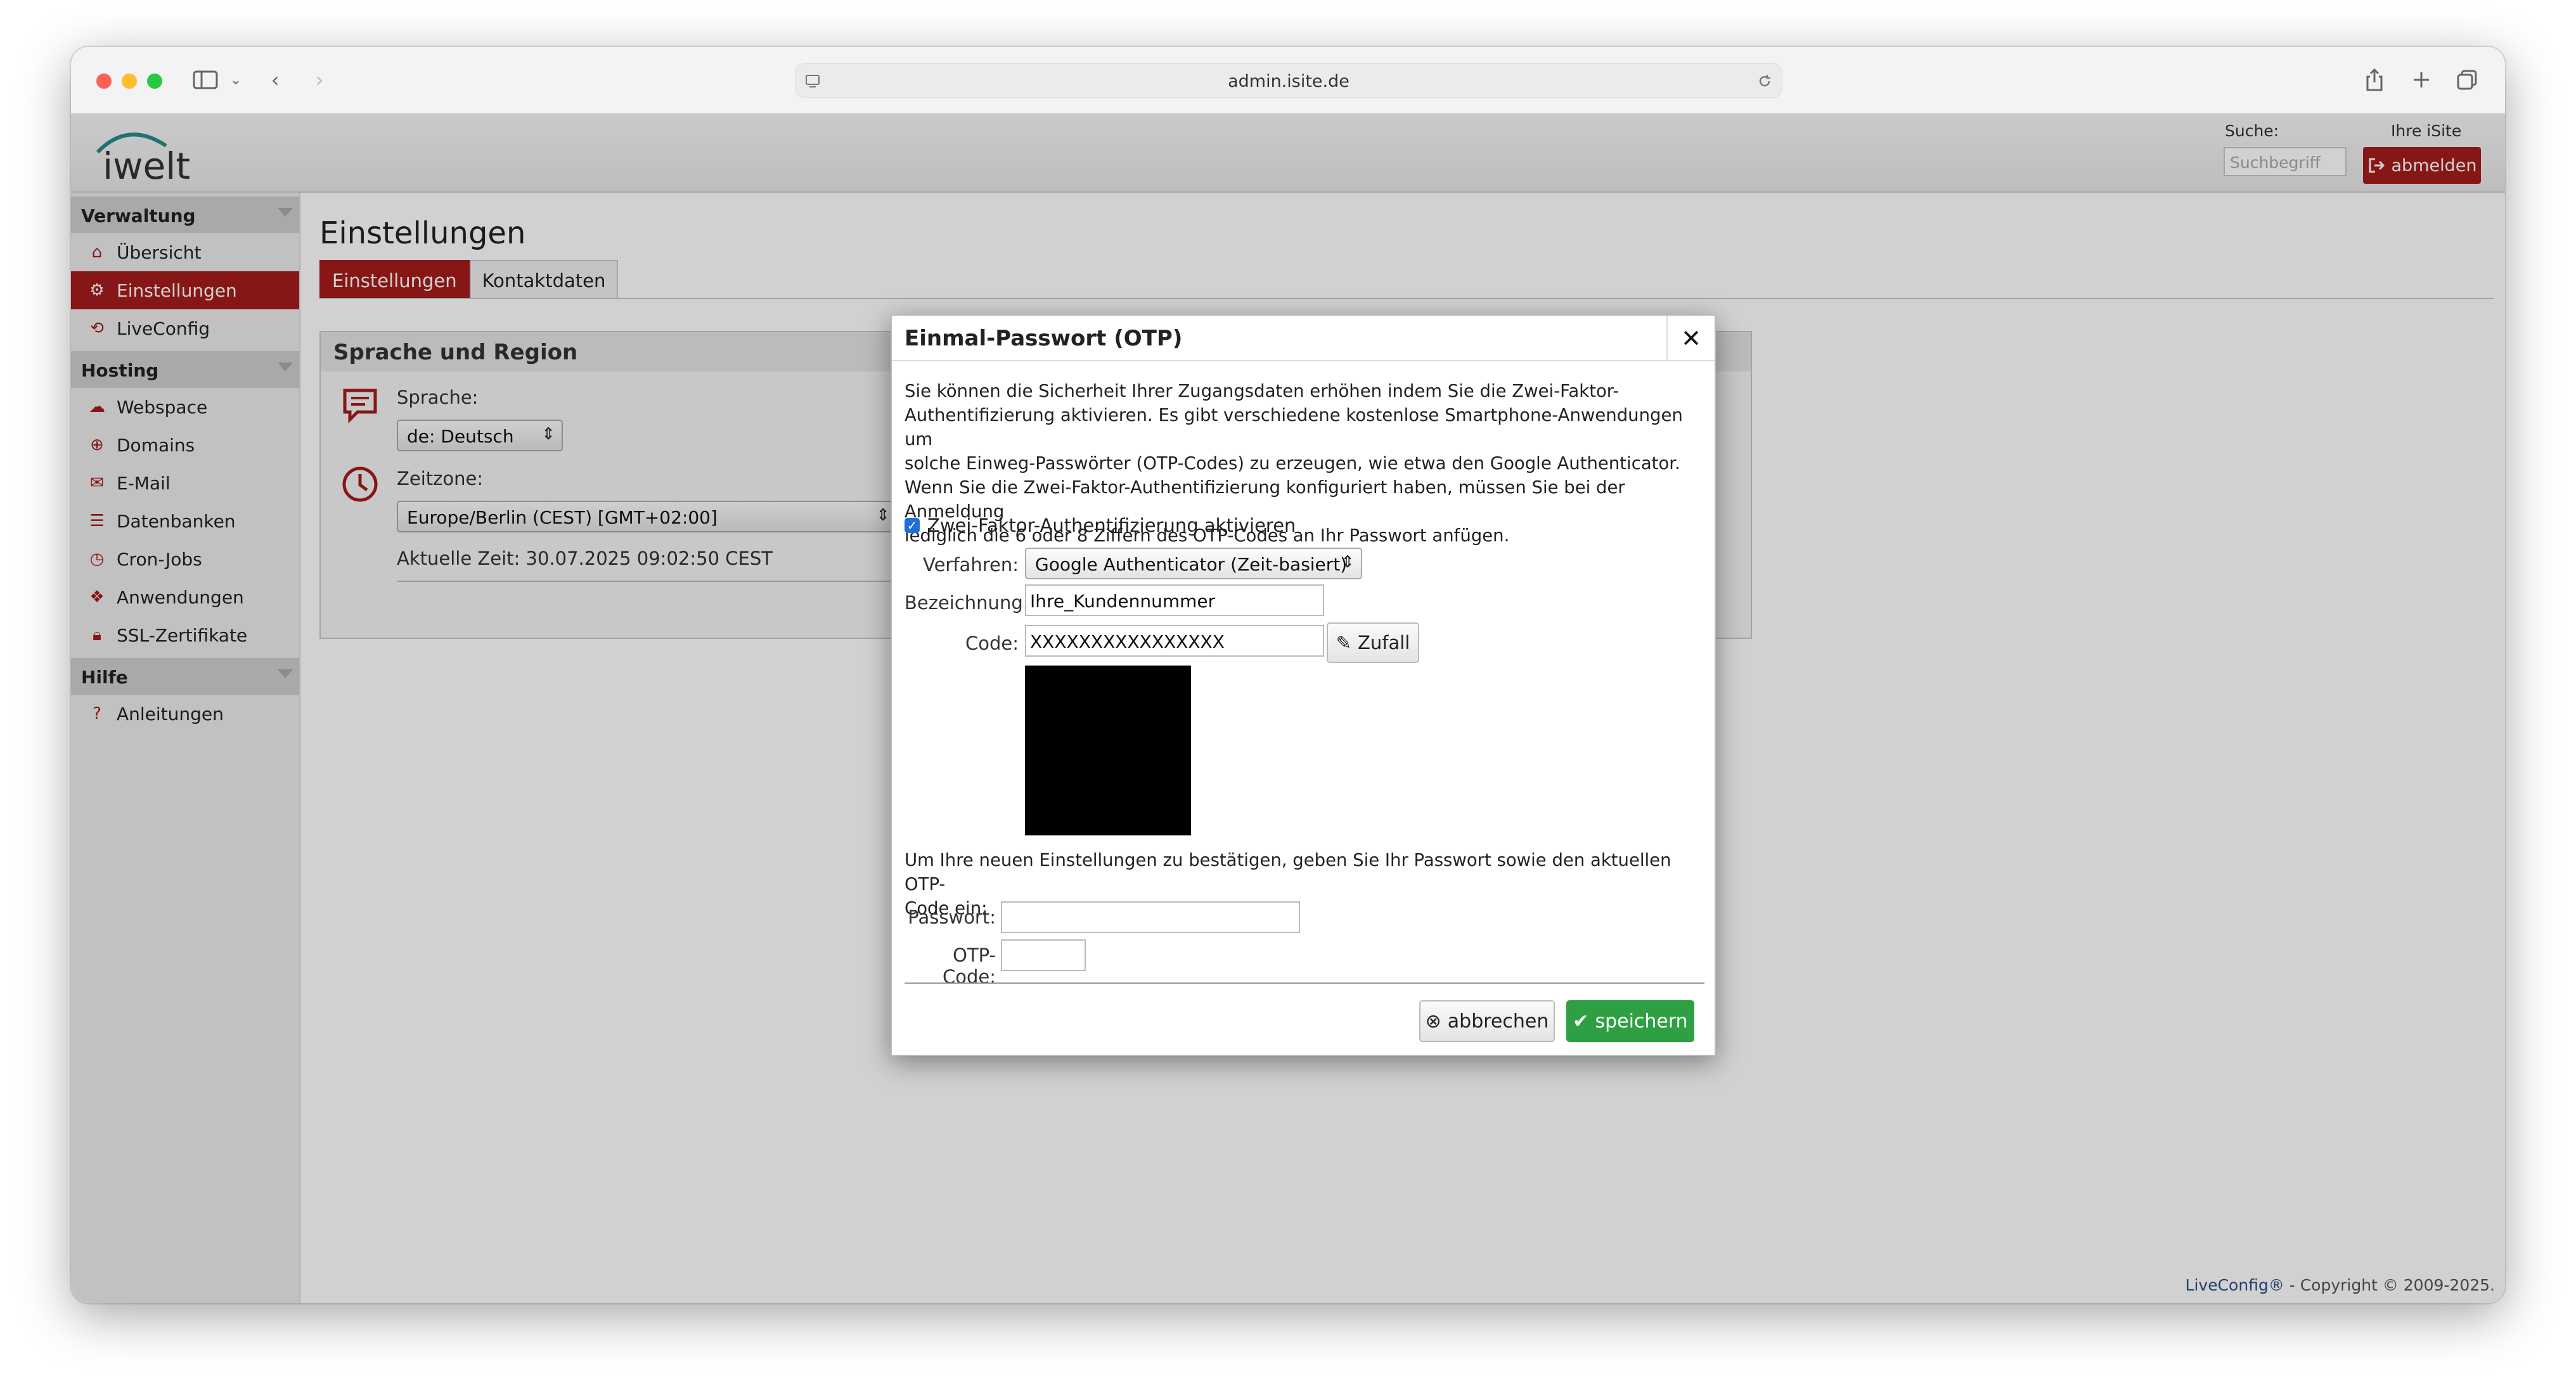  Describe the element at coordinates (129, 81) in the screenshot. I see `minimize-window-button` at that location.